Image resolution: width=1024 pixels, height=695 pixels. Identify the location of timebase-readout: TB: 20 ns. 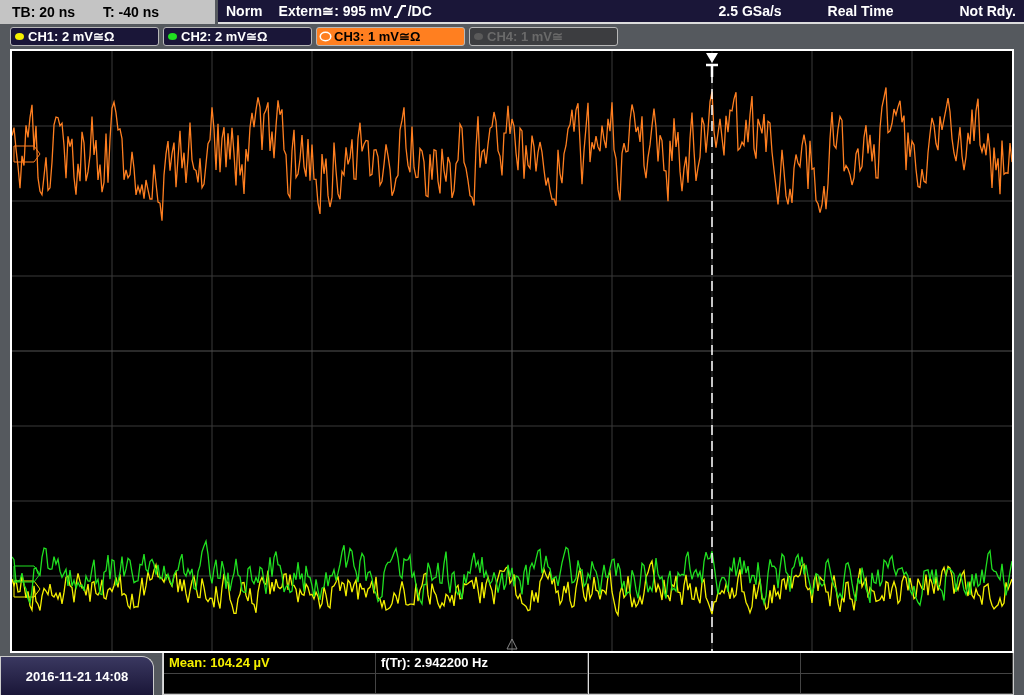
(43, 11).